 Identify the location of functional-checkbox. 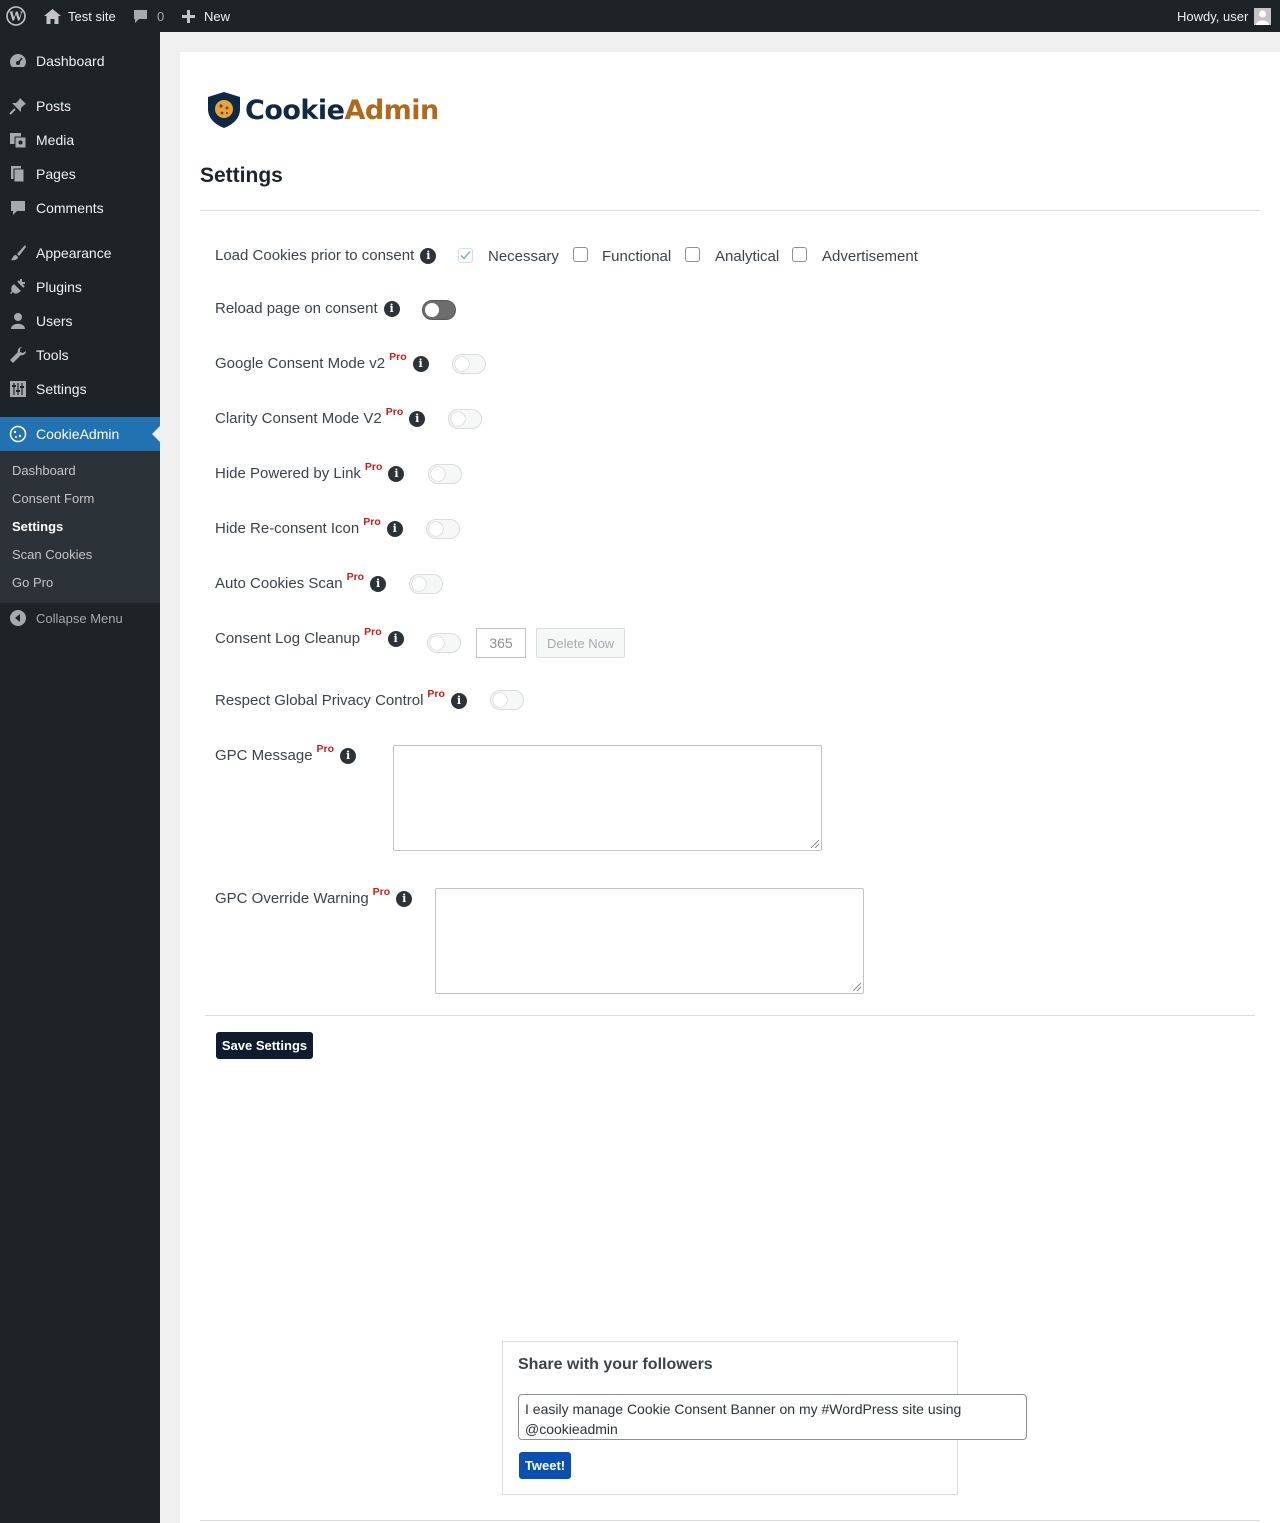
(580, 254).